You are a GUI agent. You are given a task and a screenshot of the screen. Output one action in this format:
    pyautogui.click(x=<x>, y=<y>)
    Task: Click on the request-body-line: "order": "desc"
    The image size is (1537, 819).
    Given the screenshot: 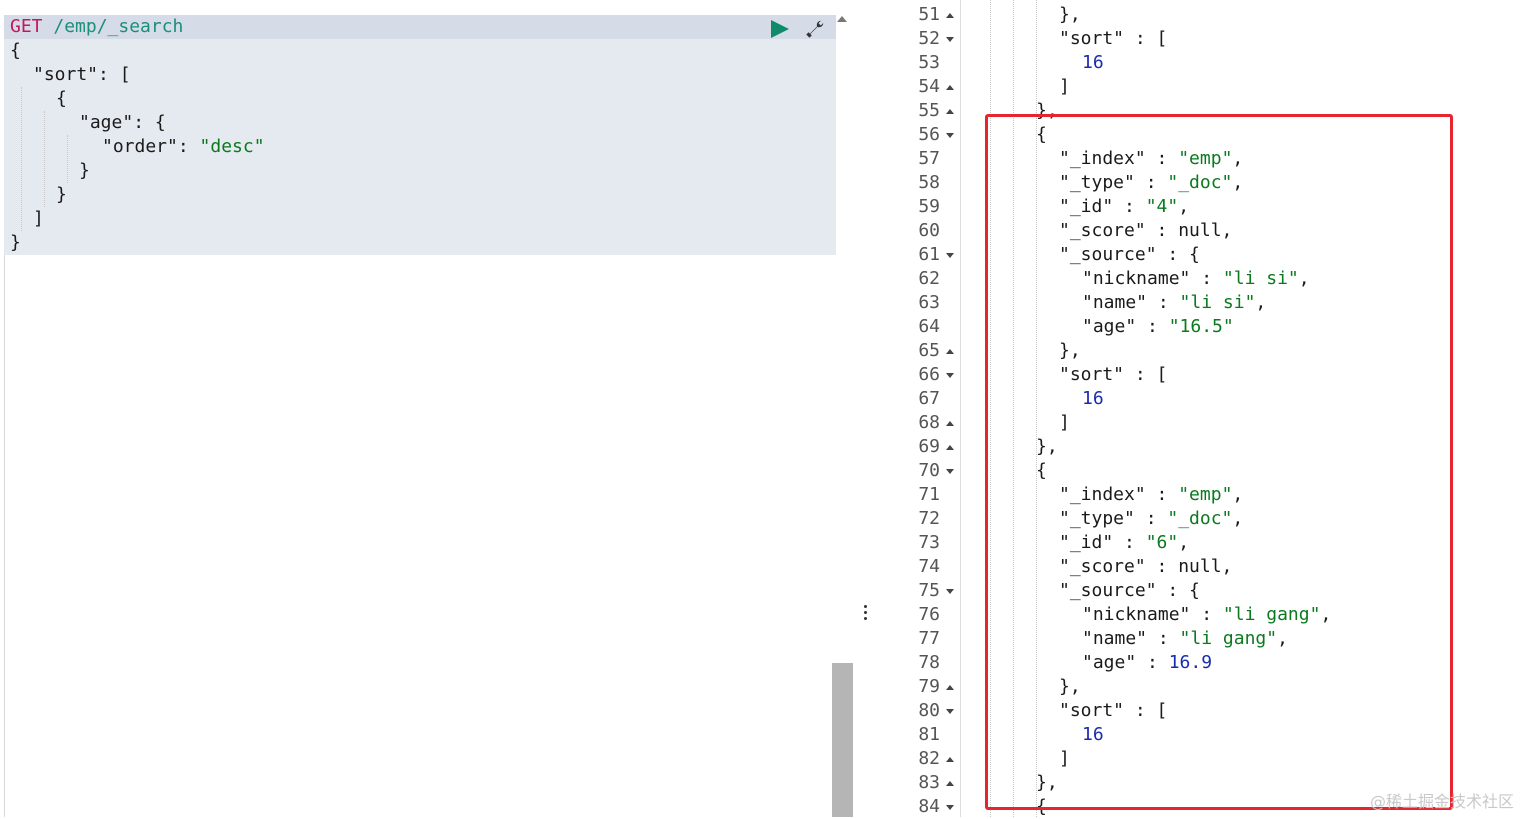 What is the action you would take?
    pyautogui.click(x=183, y=147)
    